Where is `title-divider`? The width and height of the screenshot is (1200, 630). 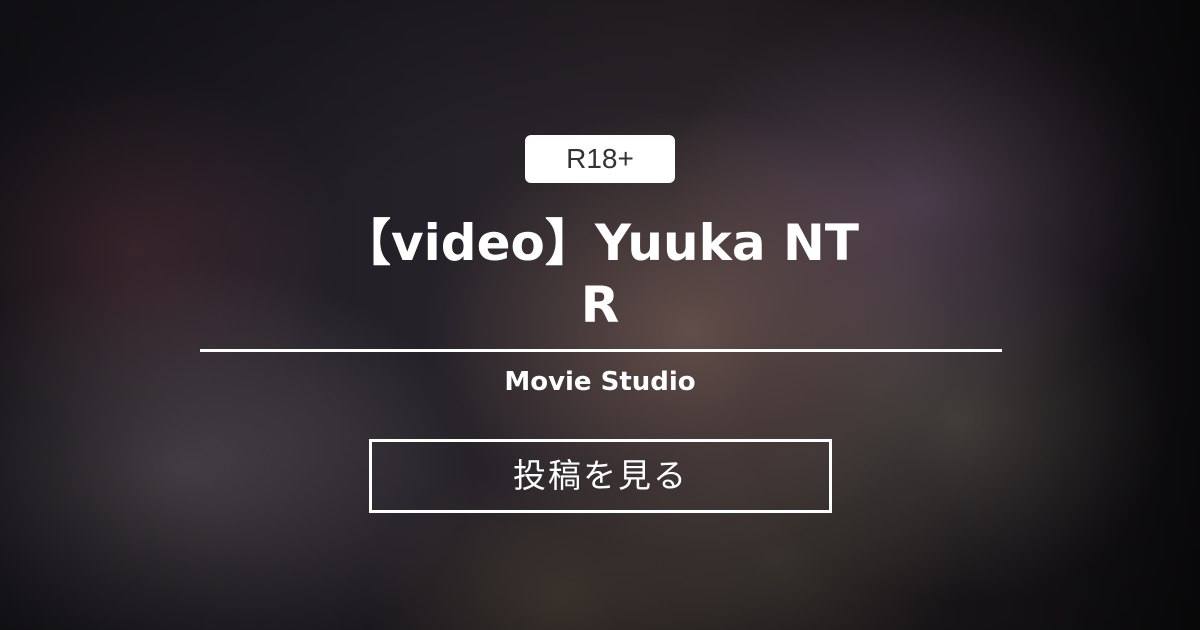
title-divider is located at coordinates (601, 350).